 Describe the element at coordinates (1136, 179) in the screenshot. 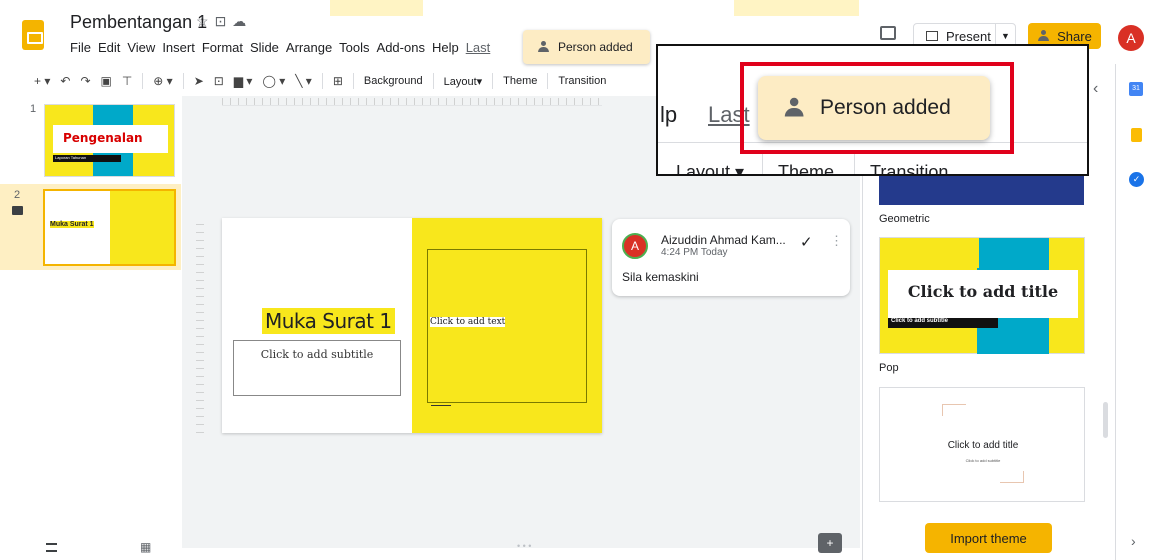

I see `tasks-icon: ✓` at that location.